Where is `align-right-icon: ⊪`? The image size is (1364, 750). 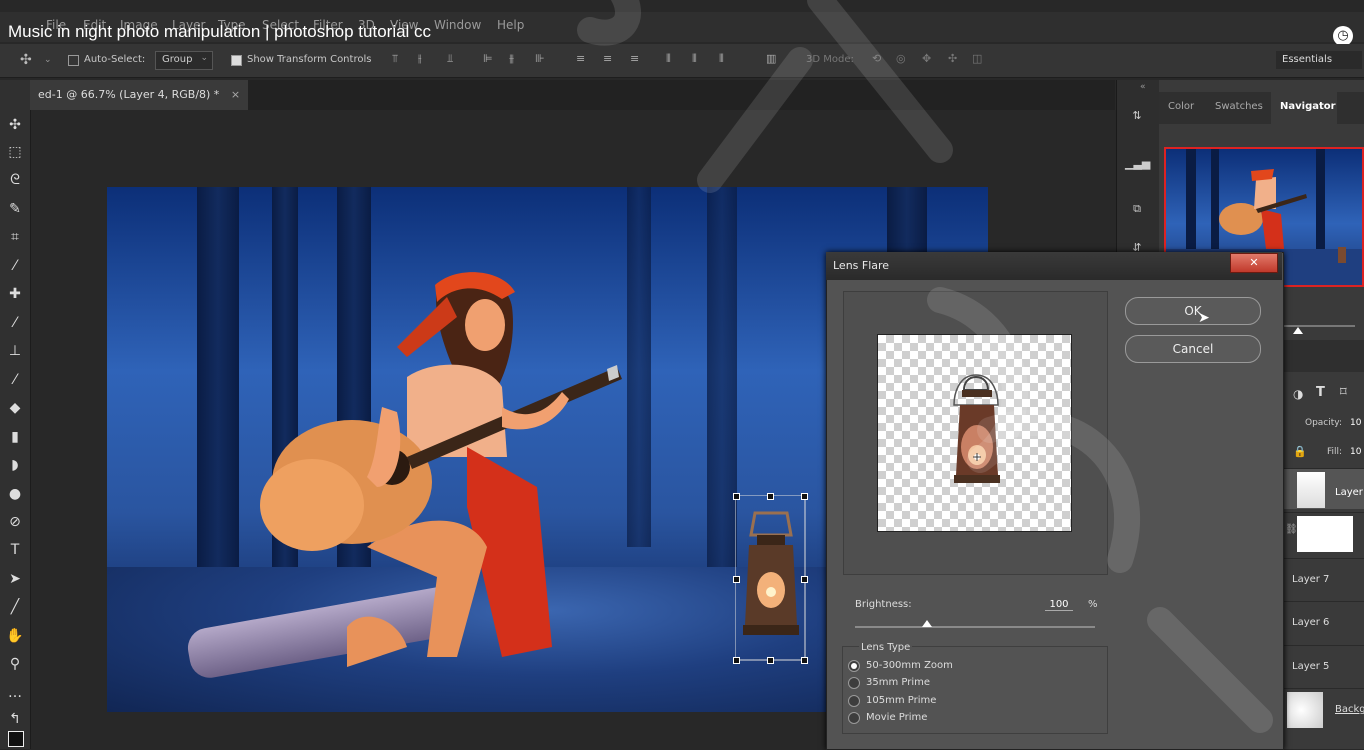
align-right-icon: ⊪ is located at coordinates (541, 59).